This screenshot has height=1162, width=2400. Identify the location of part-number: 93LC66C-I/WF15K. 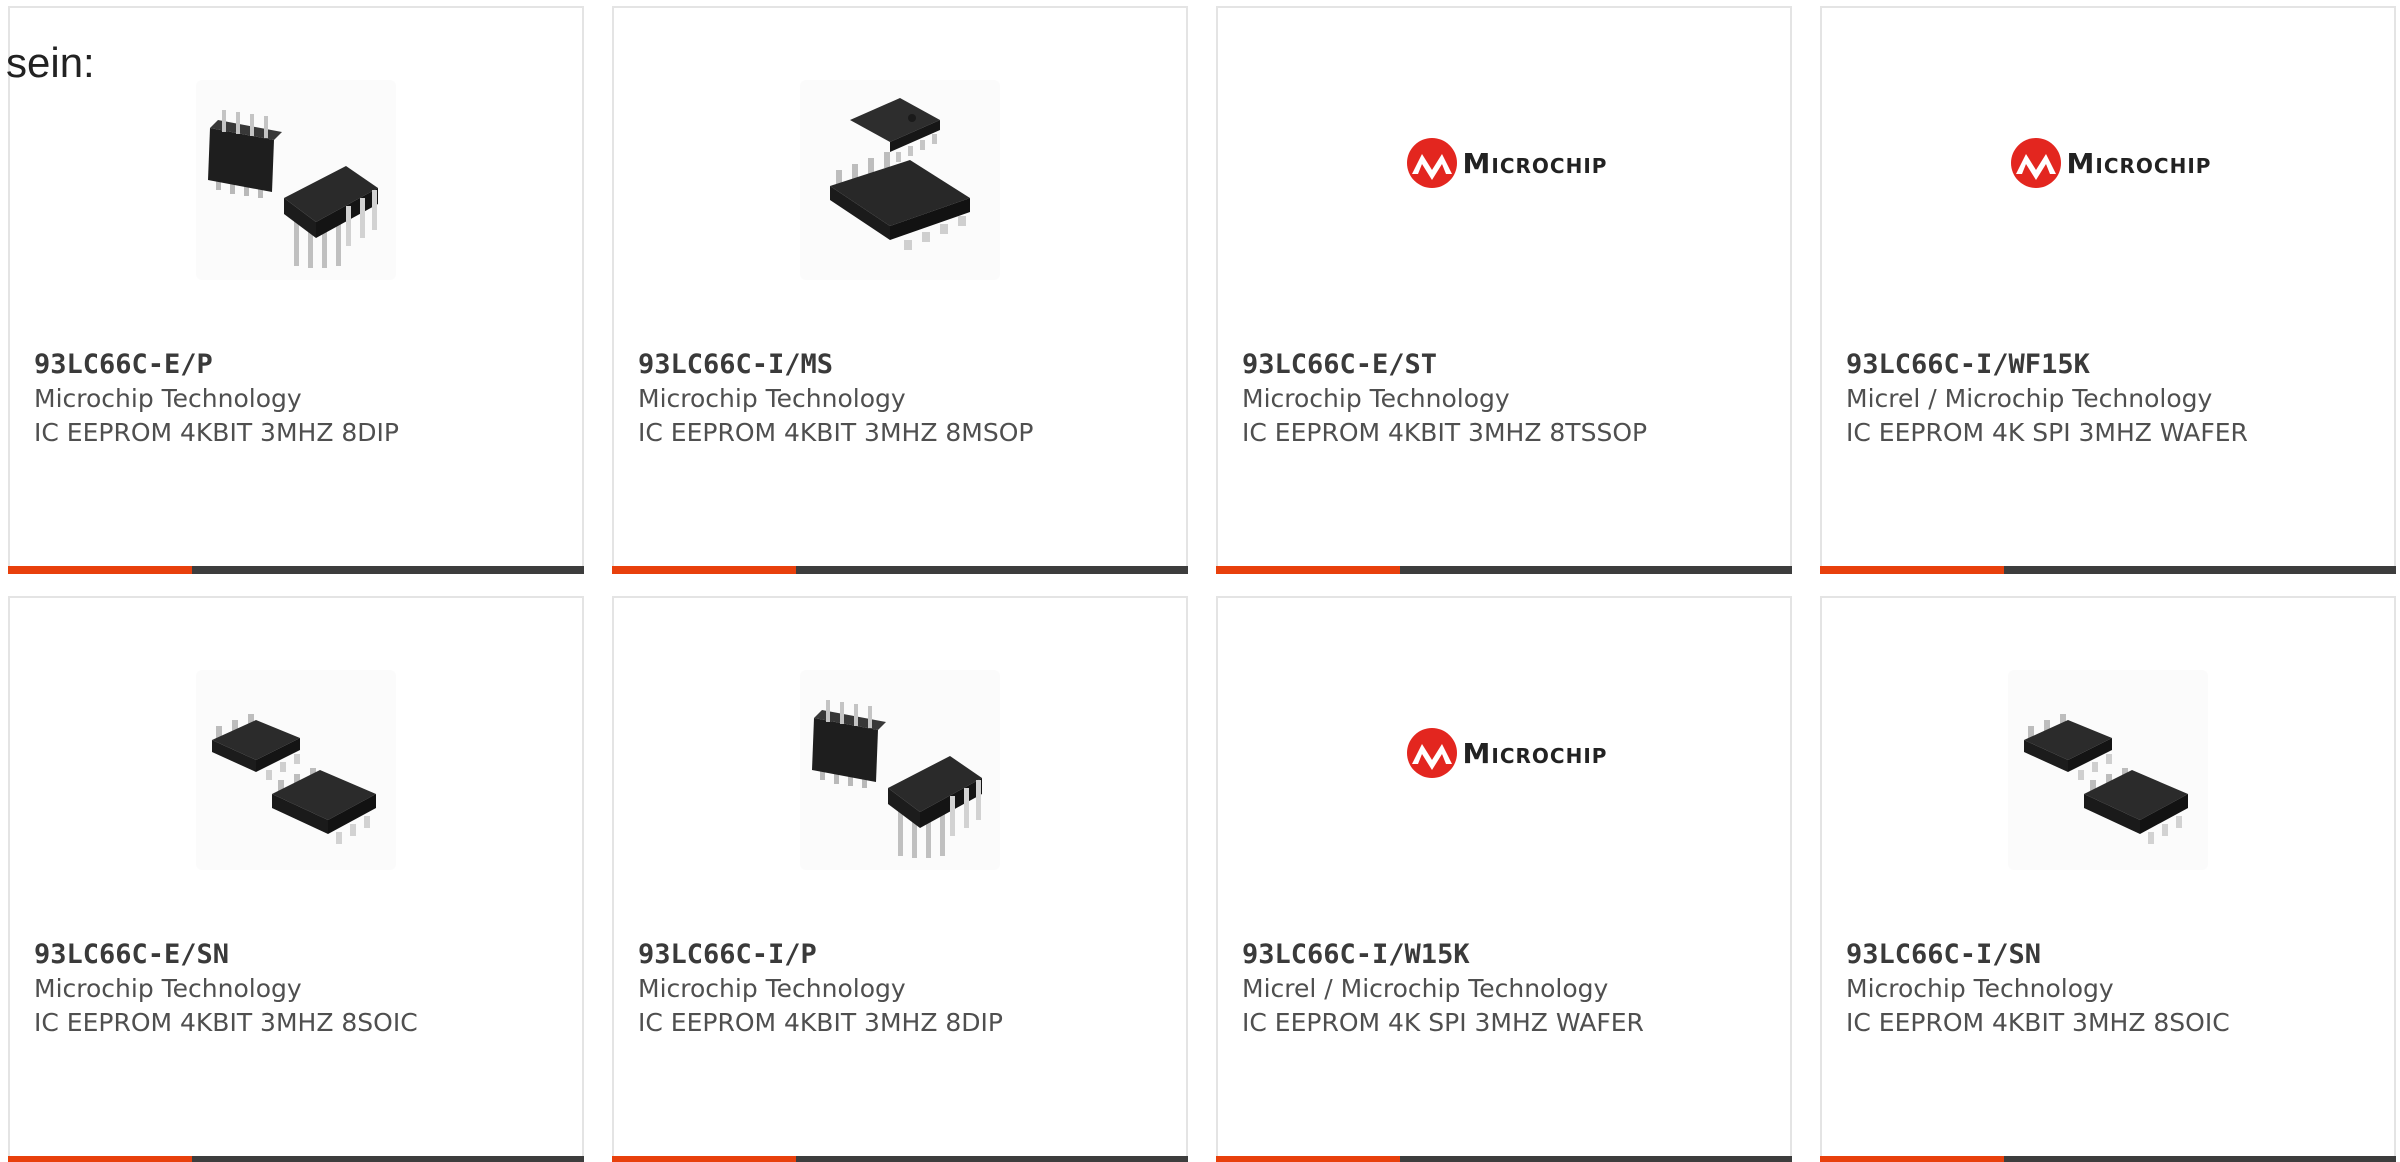
(2115, 365).